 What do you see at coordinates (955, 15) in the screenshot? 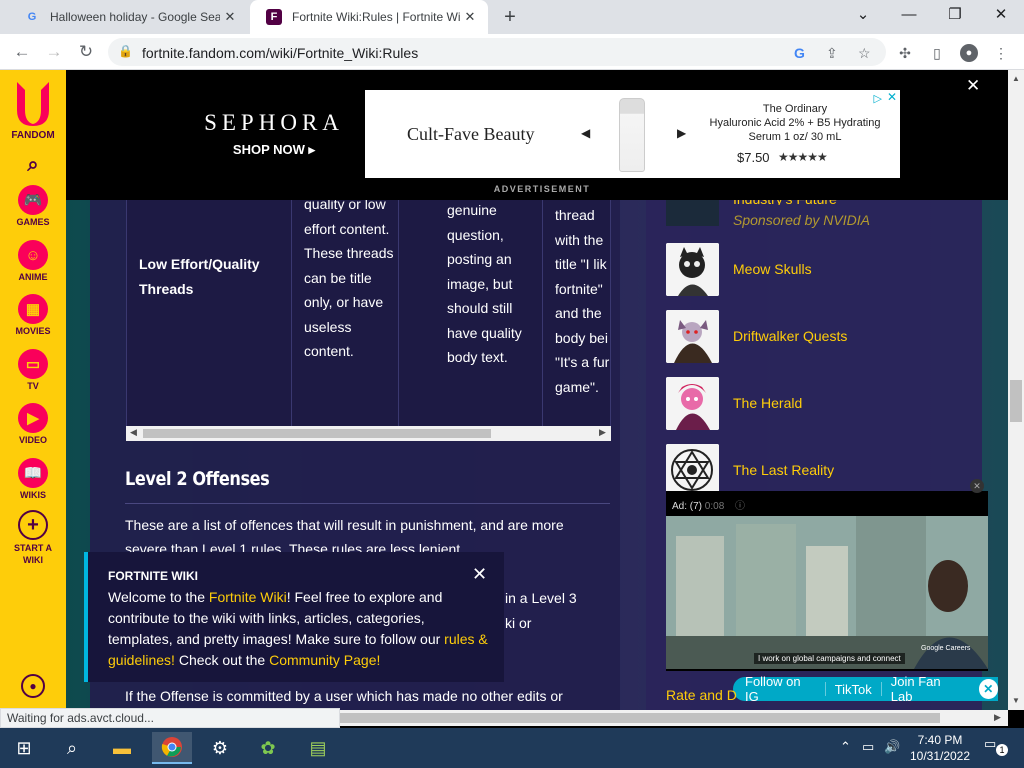
I see `restore-button: ❐` at bounding box center [955, 15].